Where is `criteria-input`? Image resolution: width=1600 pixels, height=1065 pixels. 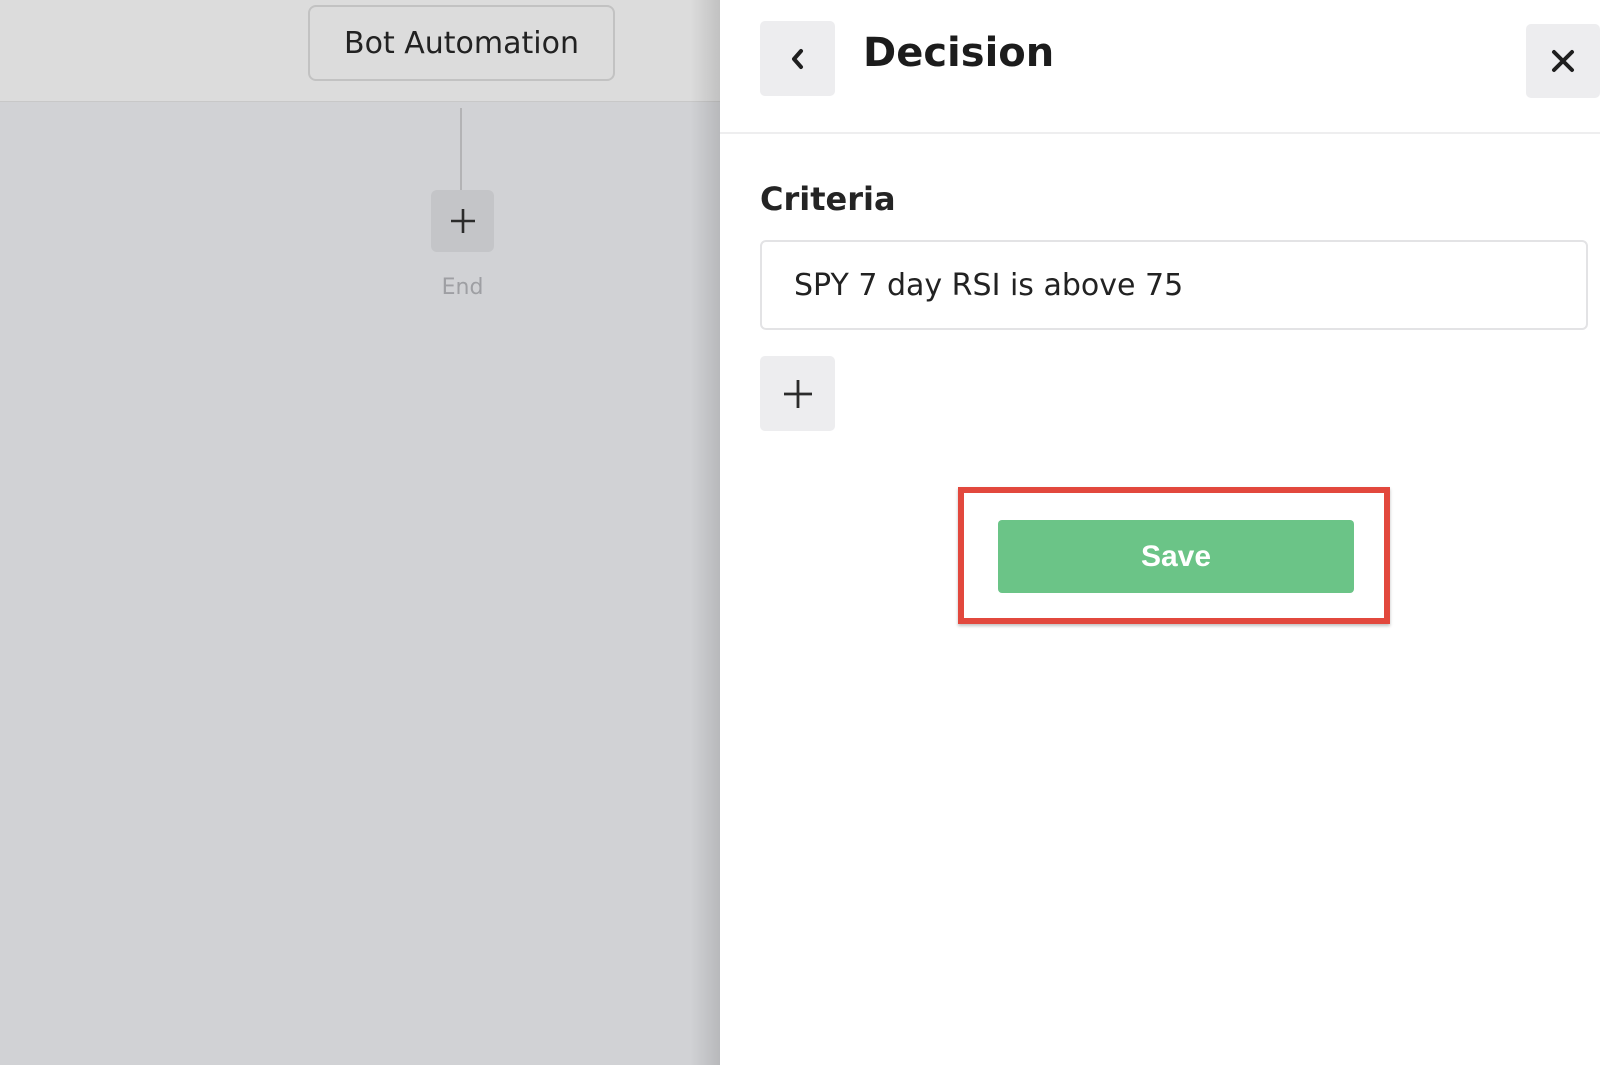 criteria-input is located at coordinates (1174, 285).